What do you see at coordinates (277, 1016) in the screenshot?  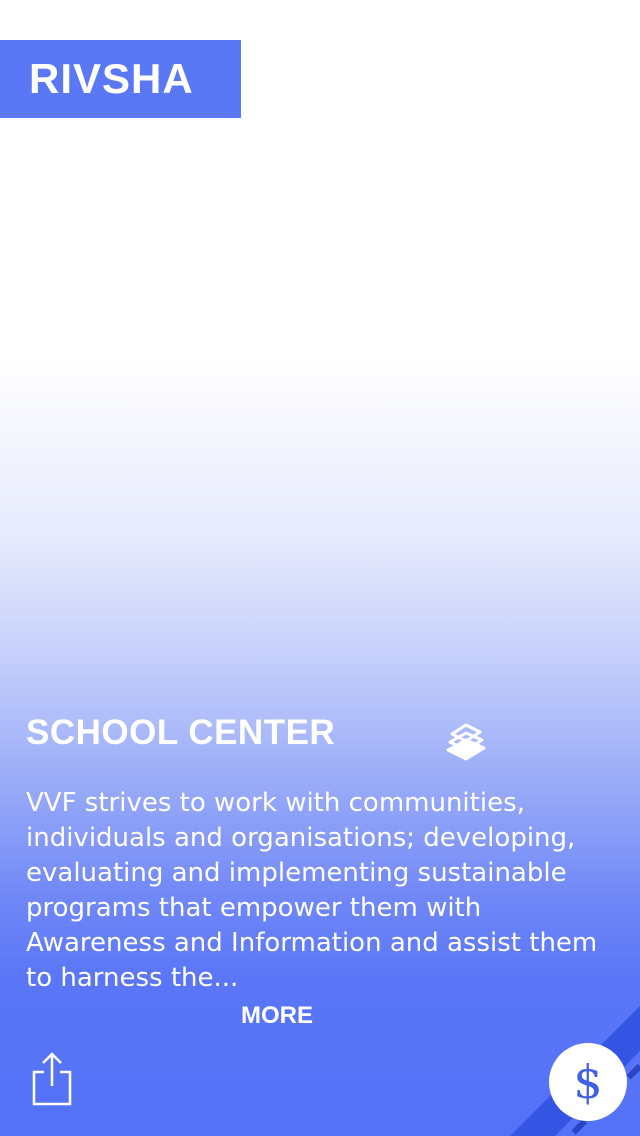 I see `more-link: MORE` at bounding box center [277, 1016].